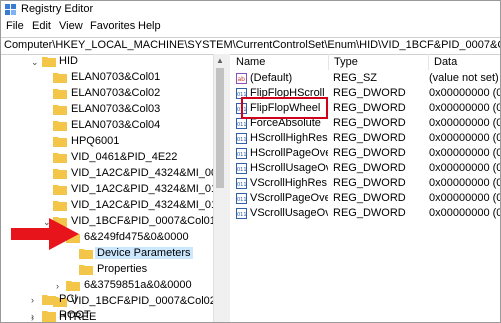  What do you see at coordinates (75, 315) in the screenshot?
I see `tree-item-label: ROOT` at bounding box center [75, 315].